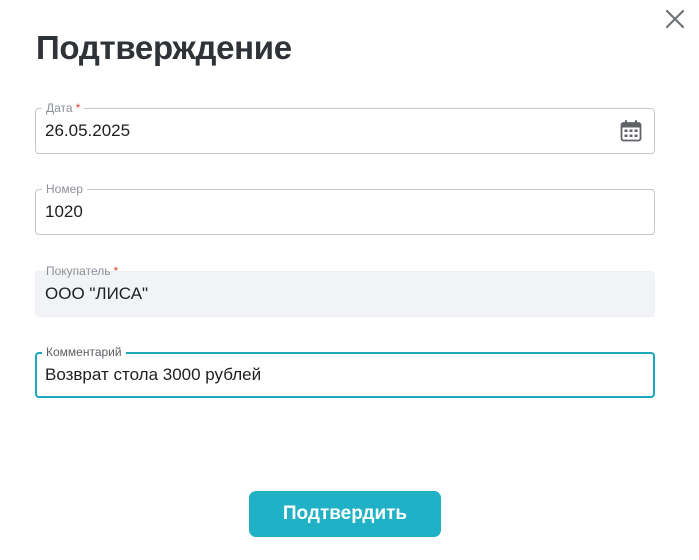 This screenshot has height=560, width=699. Describe the element at coordinates (675, 19) in the screenshot. I see `close-icon` at that location.